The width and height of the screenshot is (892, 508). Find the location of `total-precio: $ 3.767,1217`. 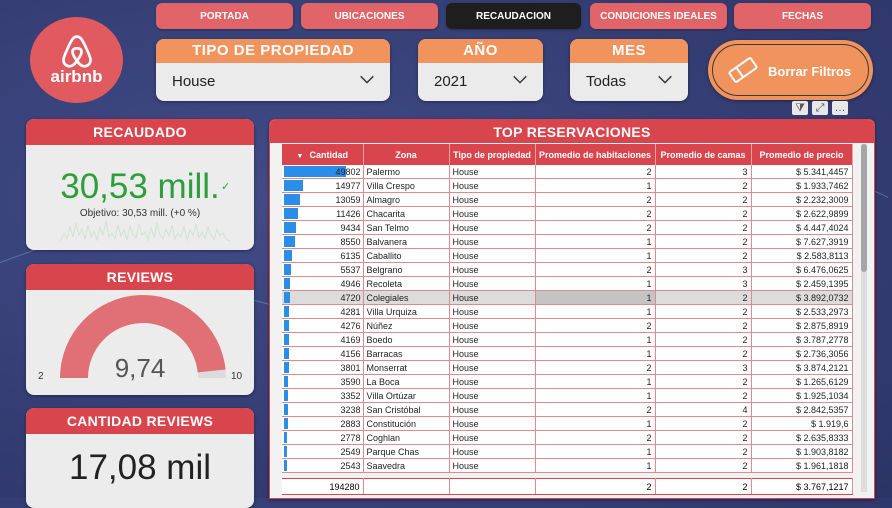

total-precio: $ 3.767,1217 is located at coordinates (802, 486).